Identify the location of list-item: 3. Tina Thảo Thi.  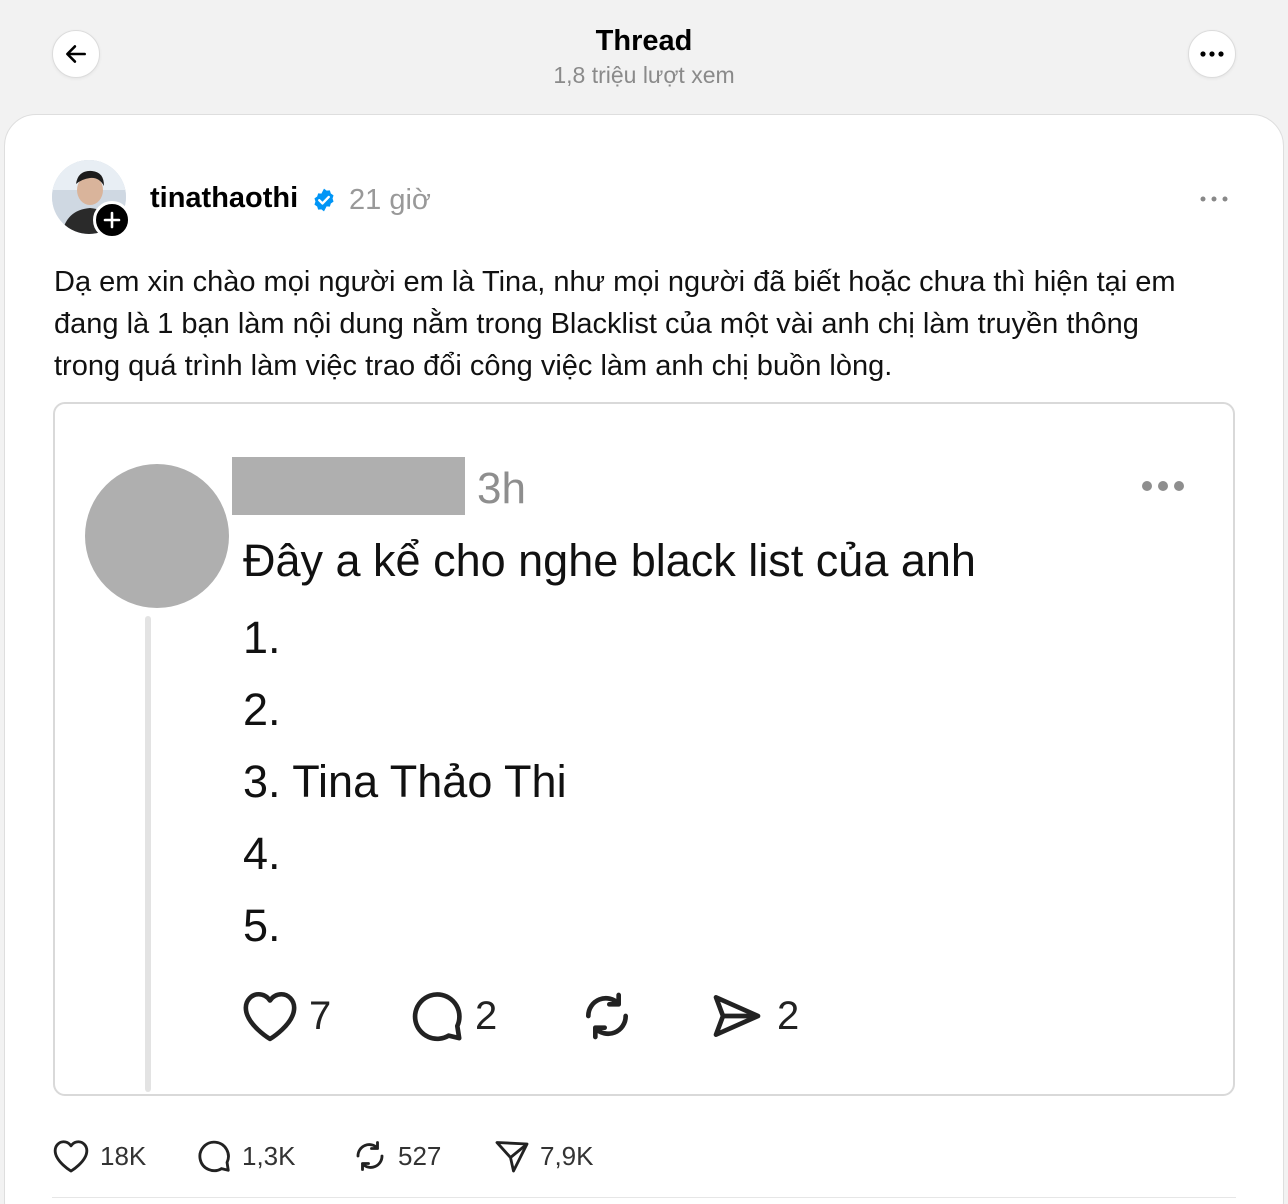
(405, 782).